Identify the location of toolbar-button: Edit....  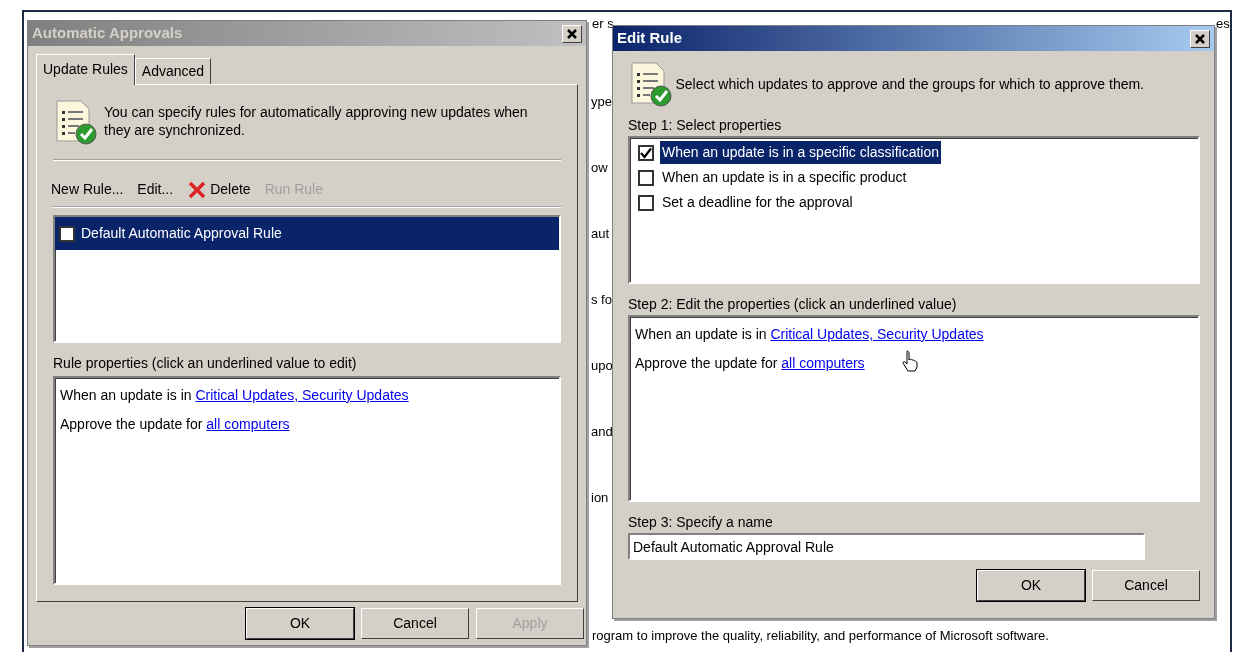
(155, 189).